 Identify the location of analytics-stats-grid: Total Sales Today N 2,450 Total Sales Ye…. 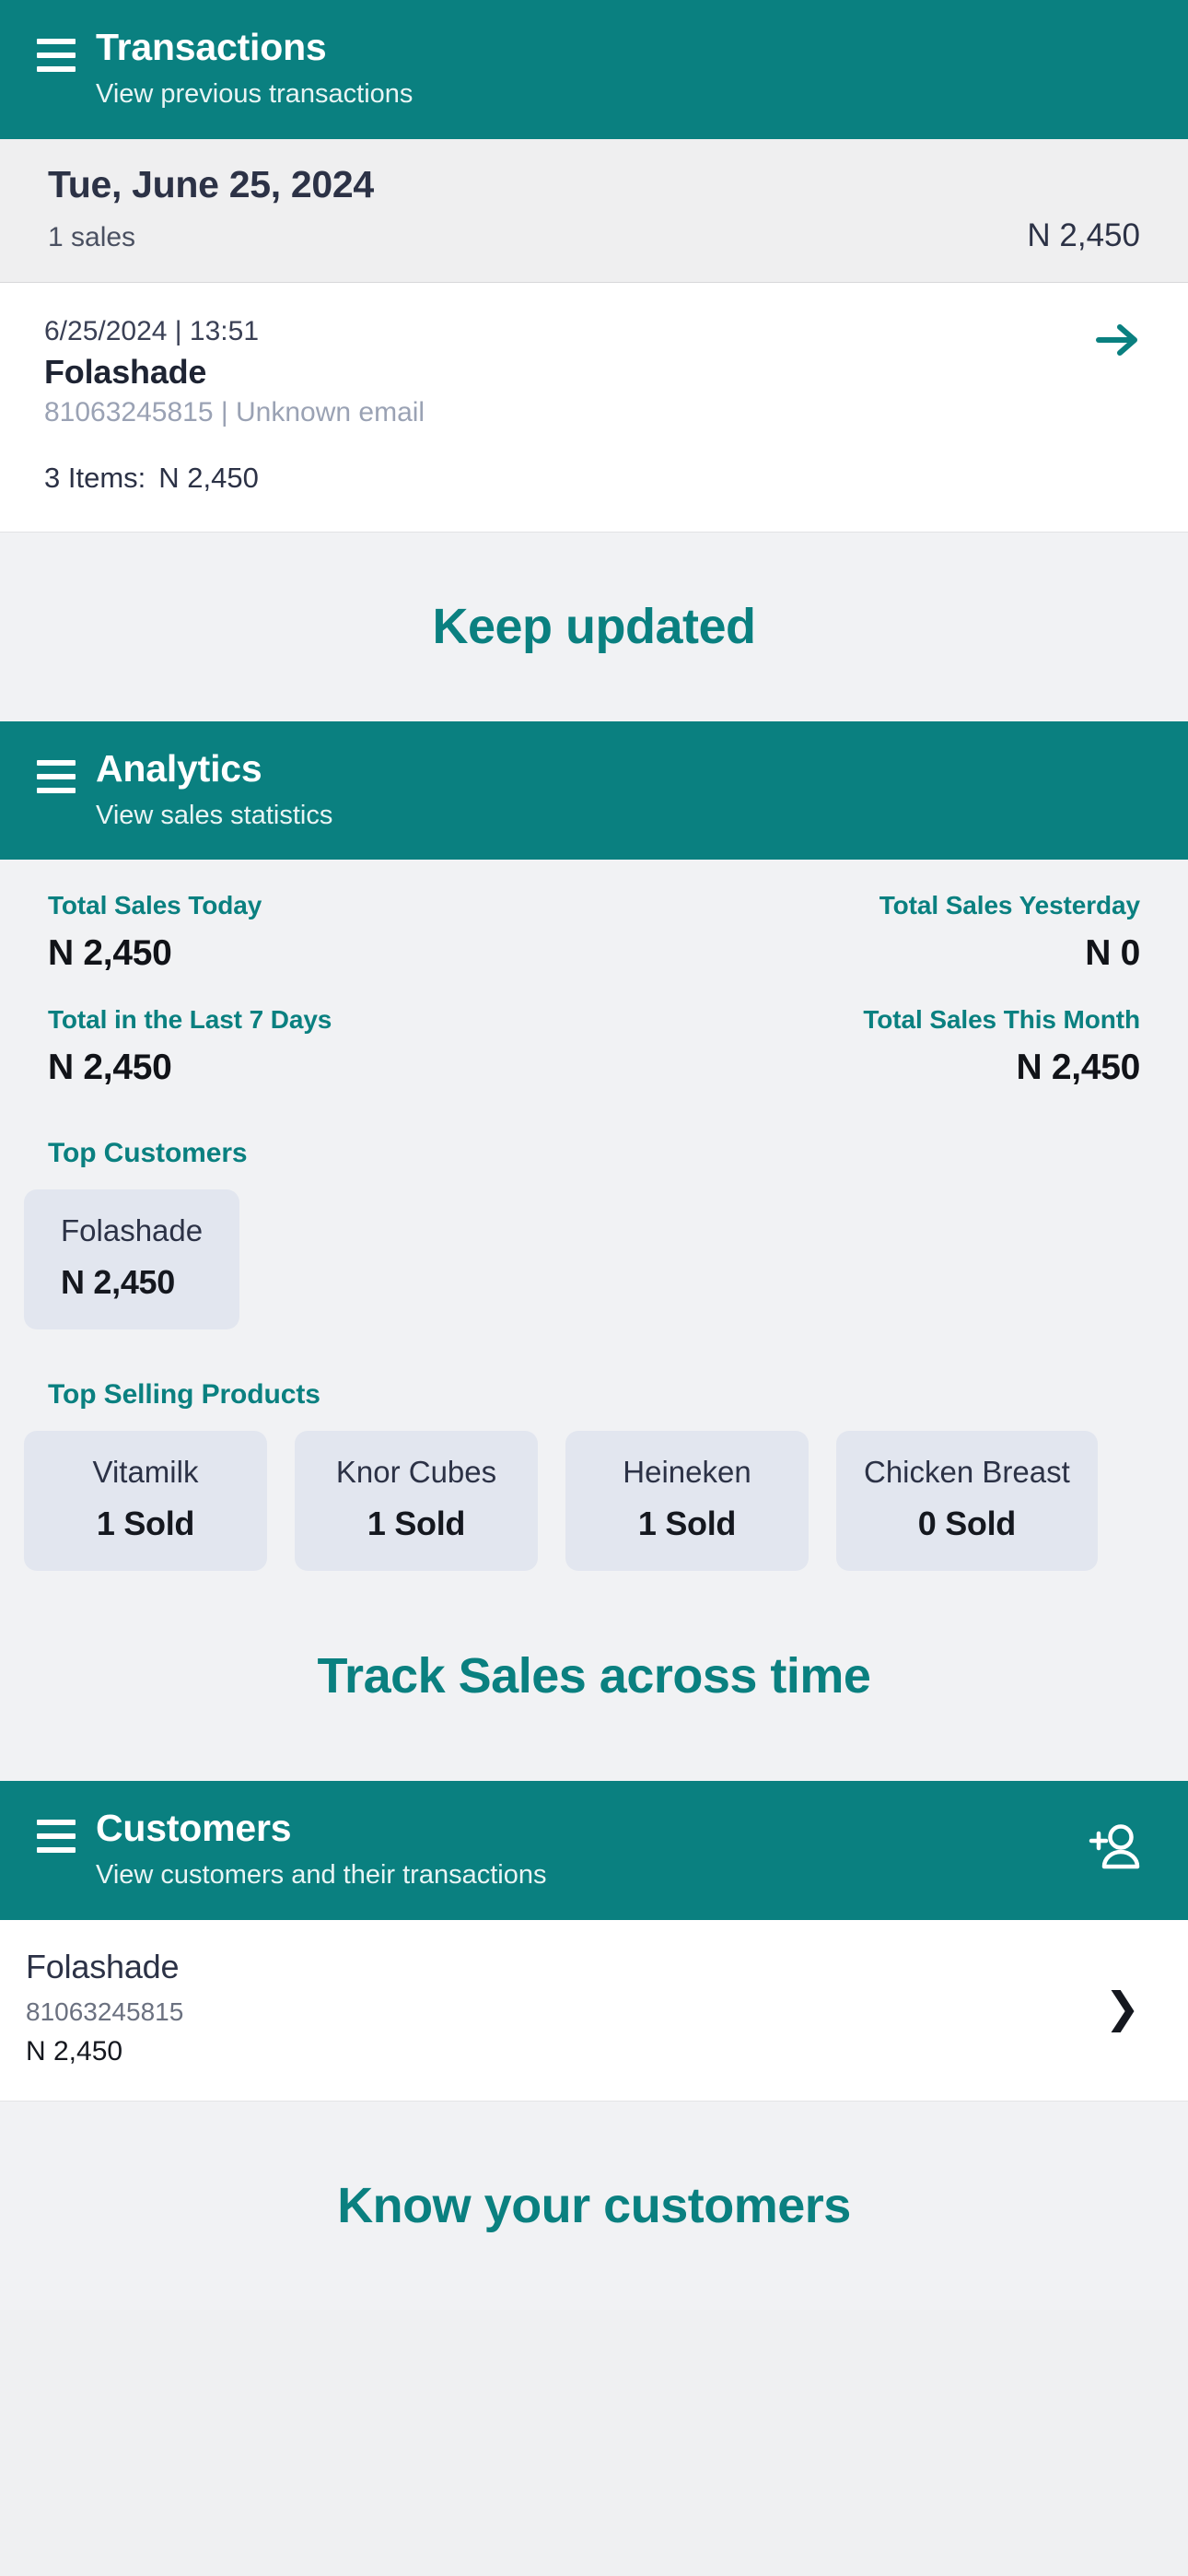
(594, 989).